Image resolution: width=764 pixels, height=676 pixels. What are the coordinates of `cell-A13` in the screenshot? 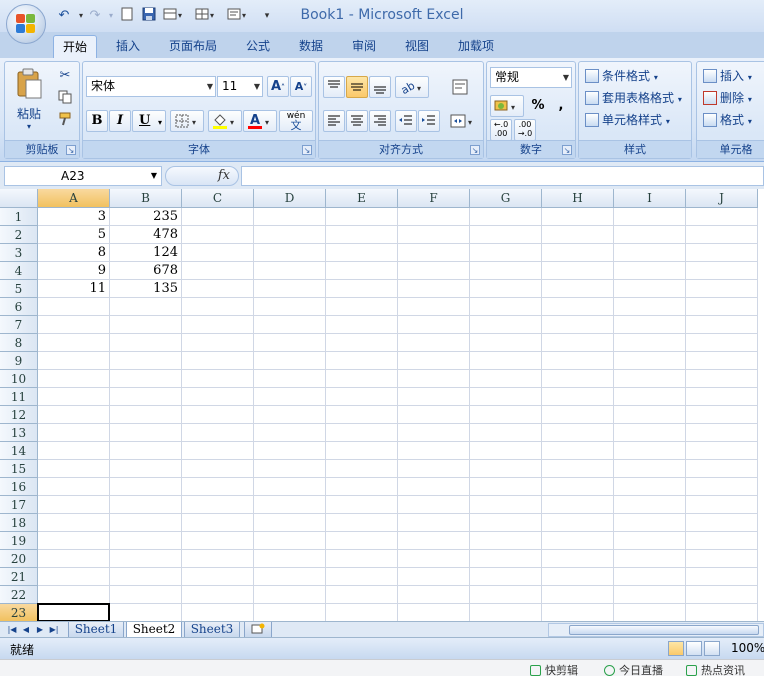 It's located at (74, 433).